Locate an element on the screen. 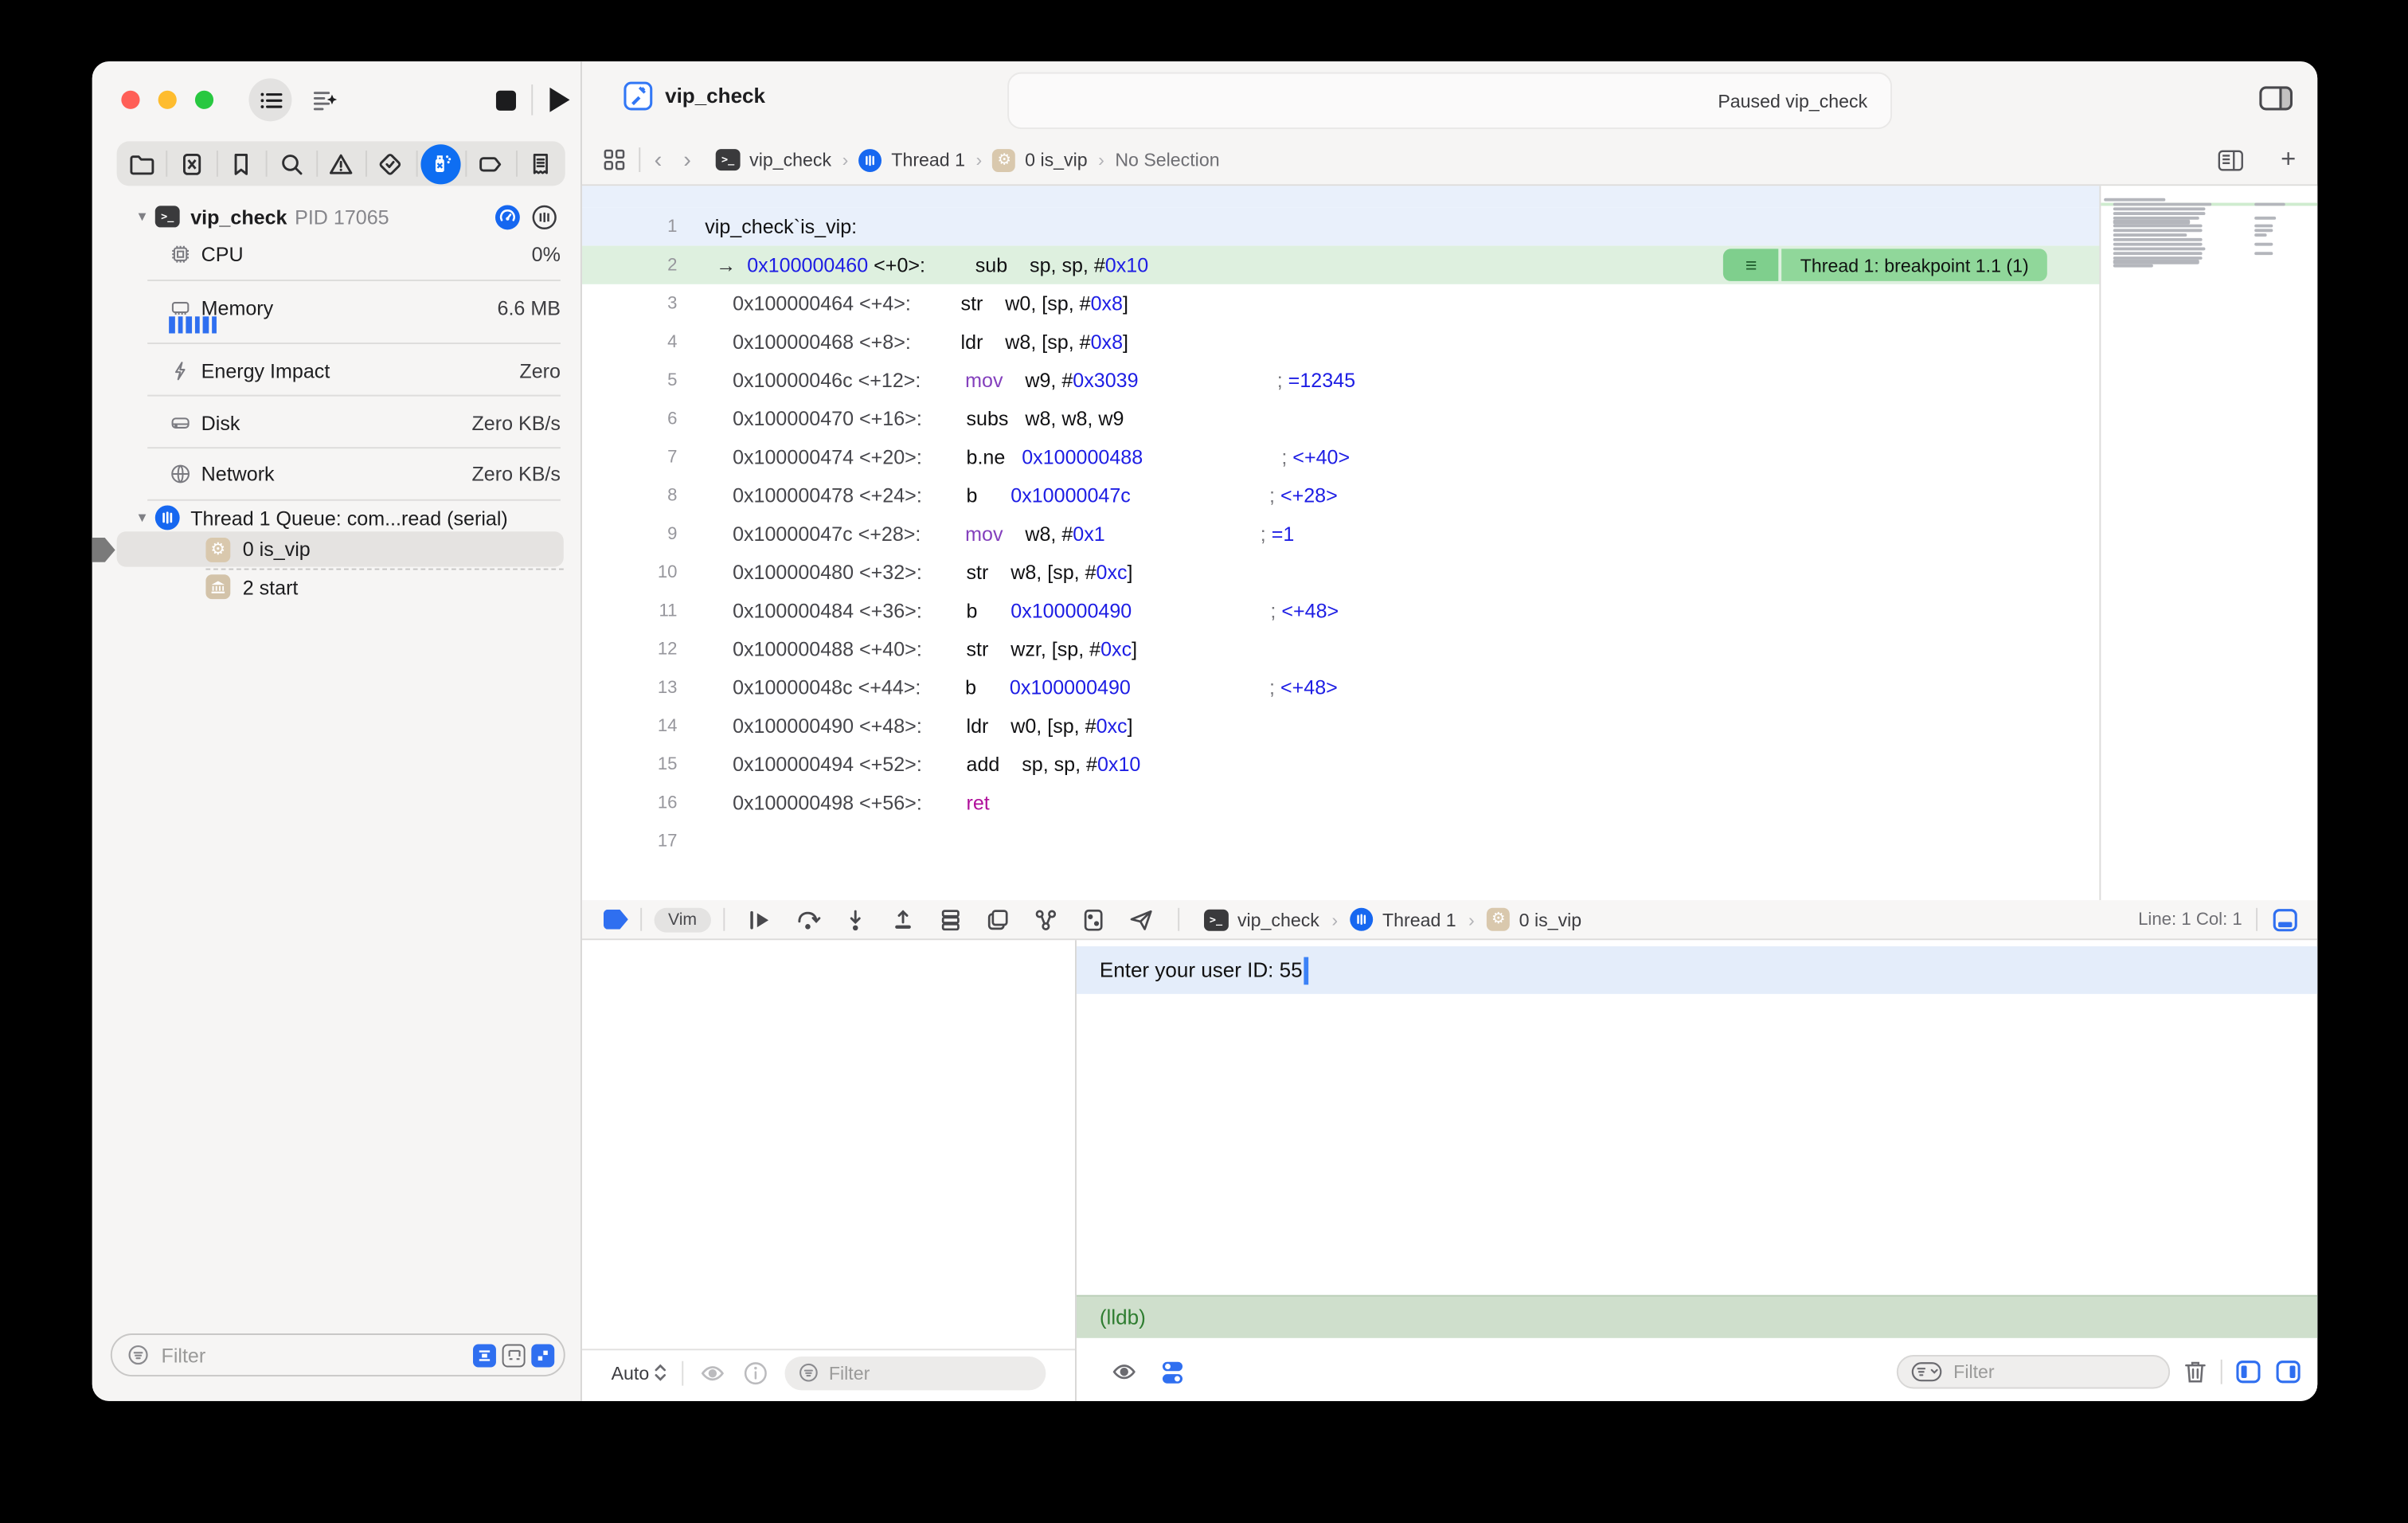  issues-navigator-tab is located at coordinates (340, 163).